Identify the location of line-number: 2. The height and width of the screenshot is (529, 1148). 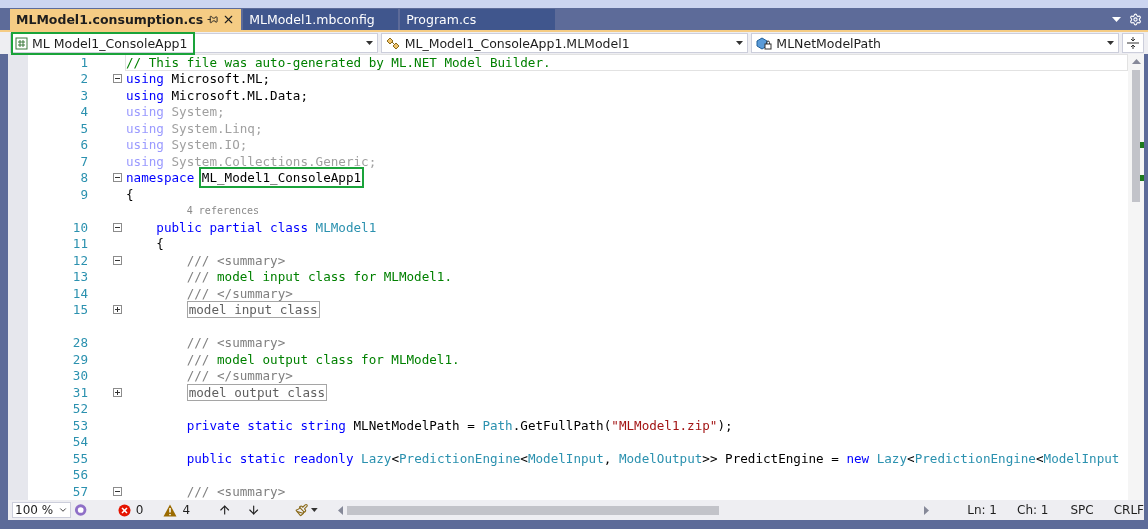
(83, 79).